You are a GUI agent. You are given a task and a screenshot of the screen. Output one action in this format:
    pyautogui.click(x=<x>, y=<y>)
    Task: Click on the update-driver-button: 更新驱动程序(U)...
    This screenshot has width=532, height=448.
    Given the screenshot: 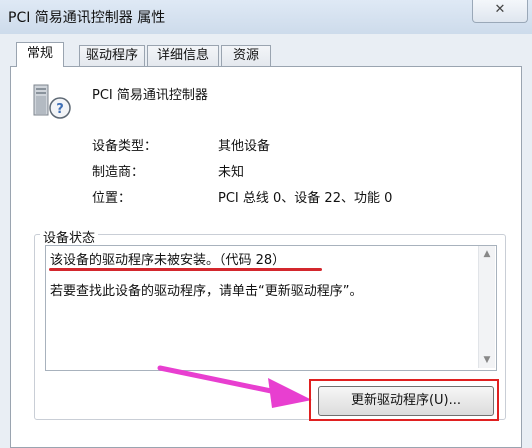 What is the action you would take?
    pyautogui.click(x=406, y=401)
    